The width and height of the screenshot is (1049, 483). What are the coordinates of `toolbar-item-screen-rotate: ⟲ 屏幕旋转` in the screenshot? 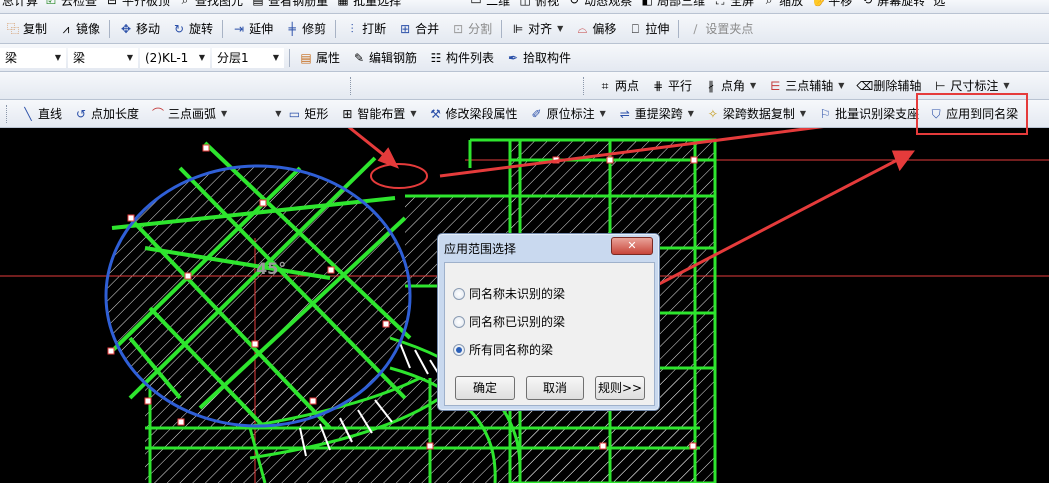 It's located at (892, 4).